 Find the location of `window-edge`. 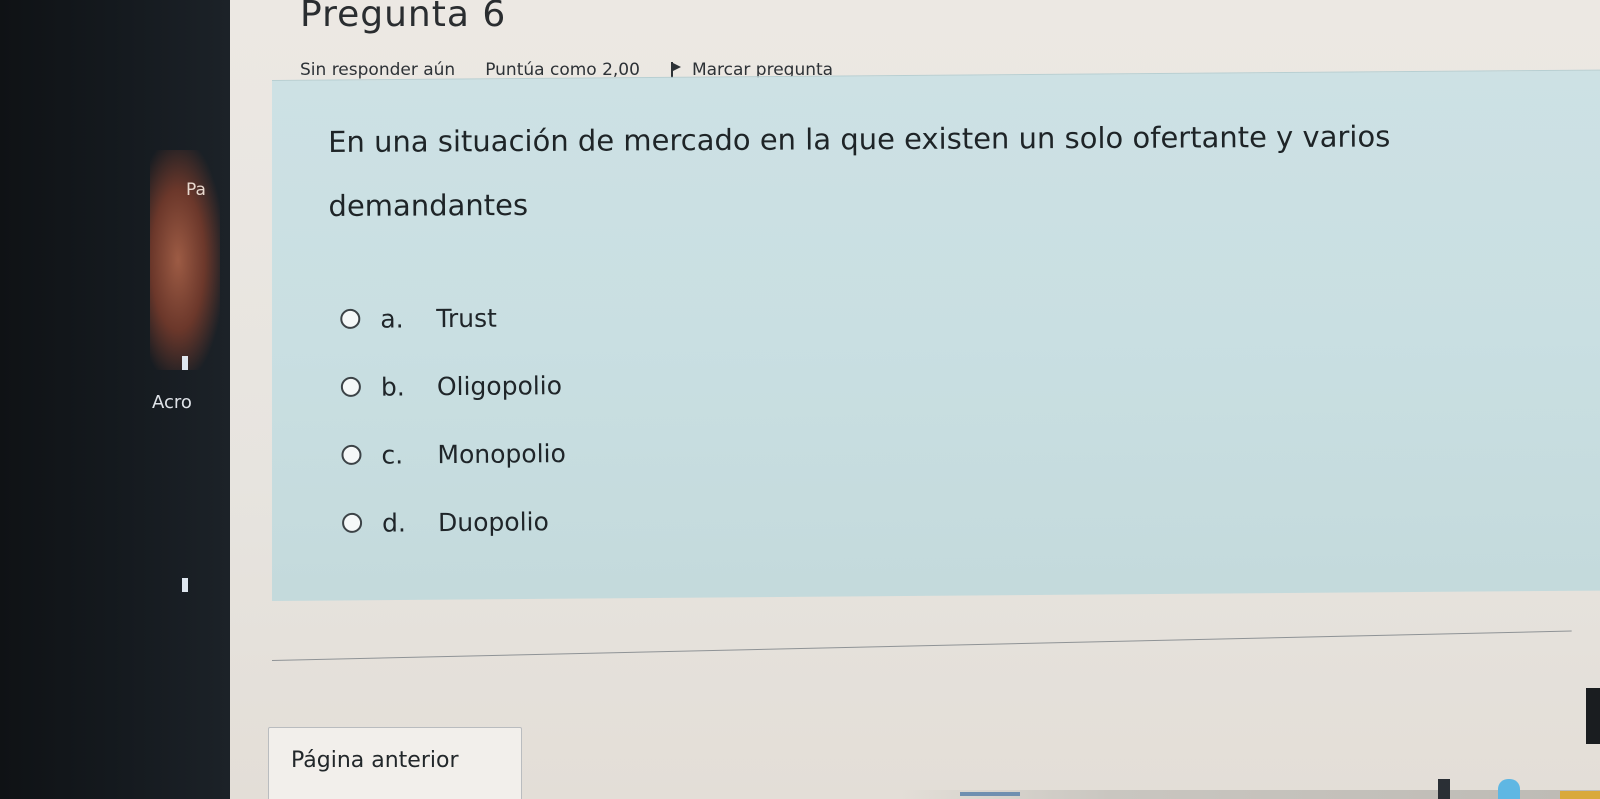

window-edge is located at coordinates (1593, 716).